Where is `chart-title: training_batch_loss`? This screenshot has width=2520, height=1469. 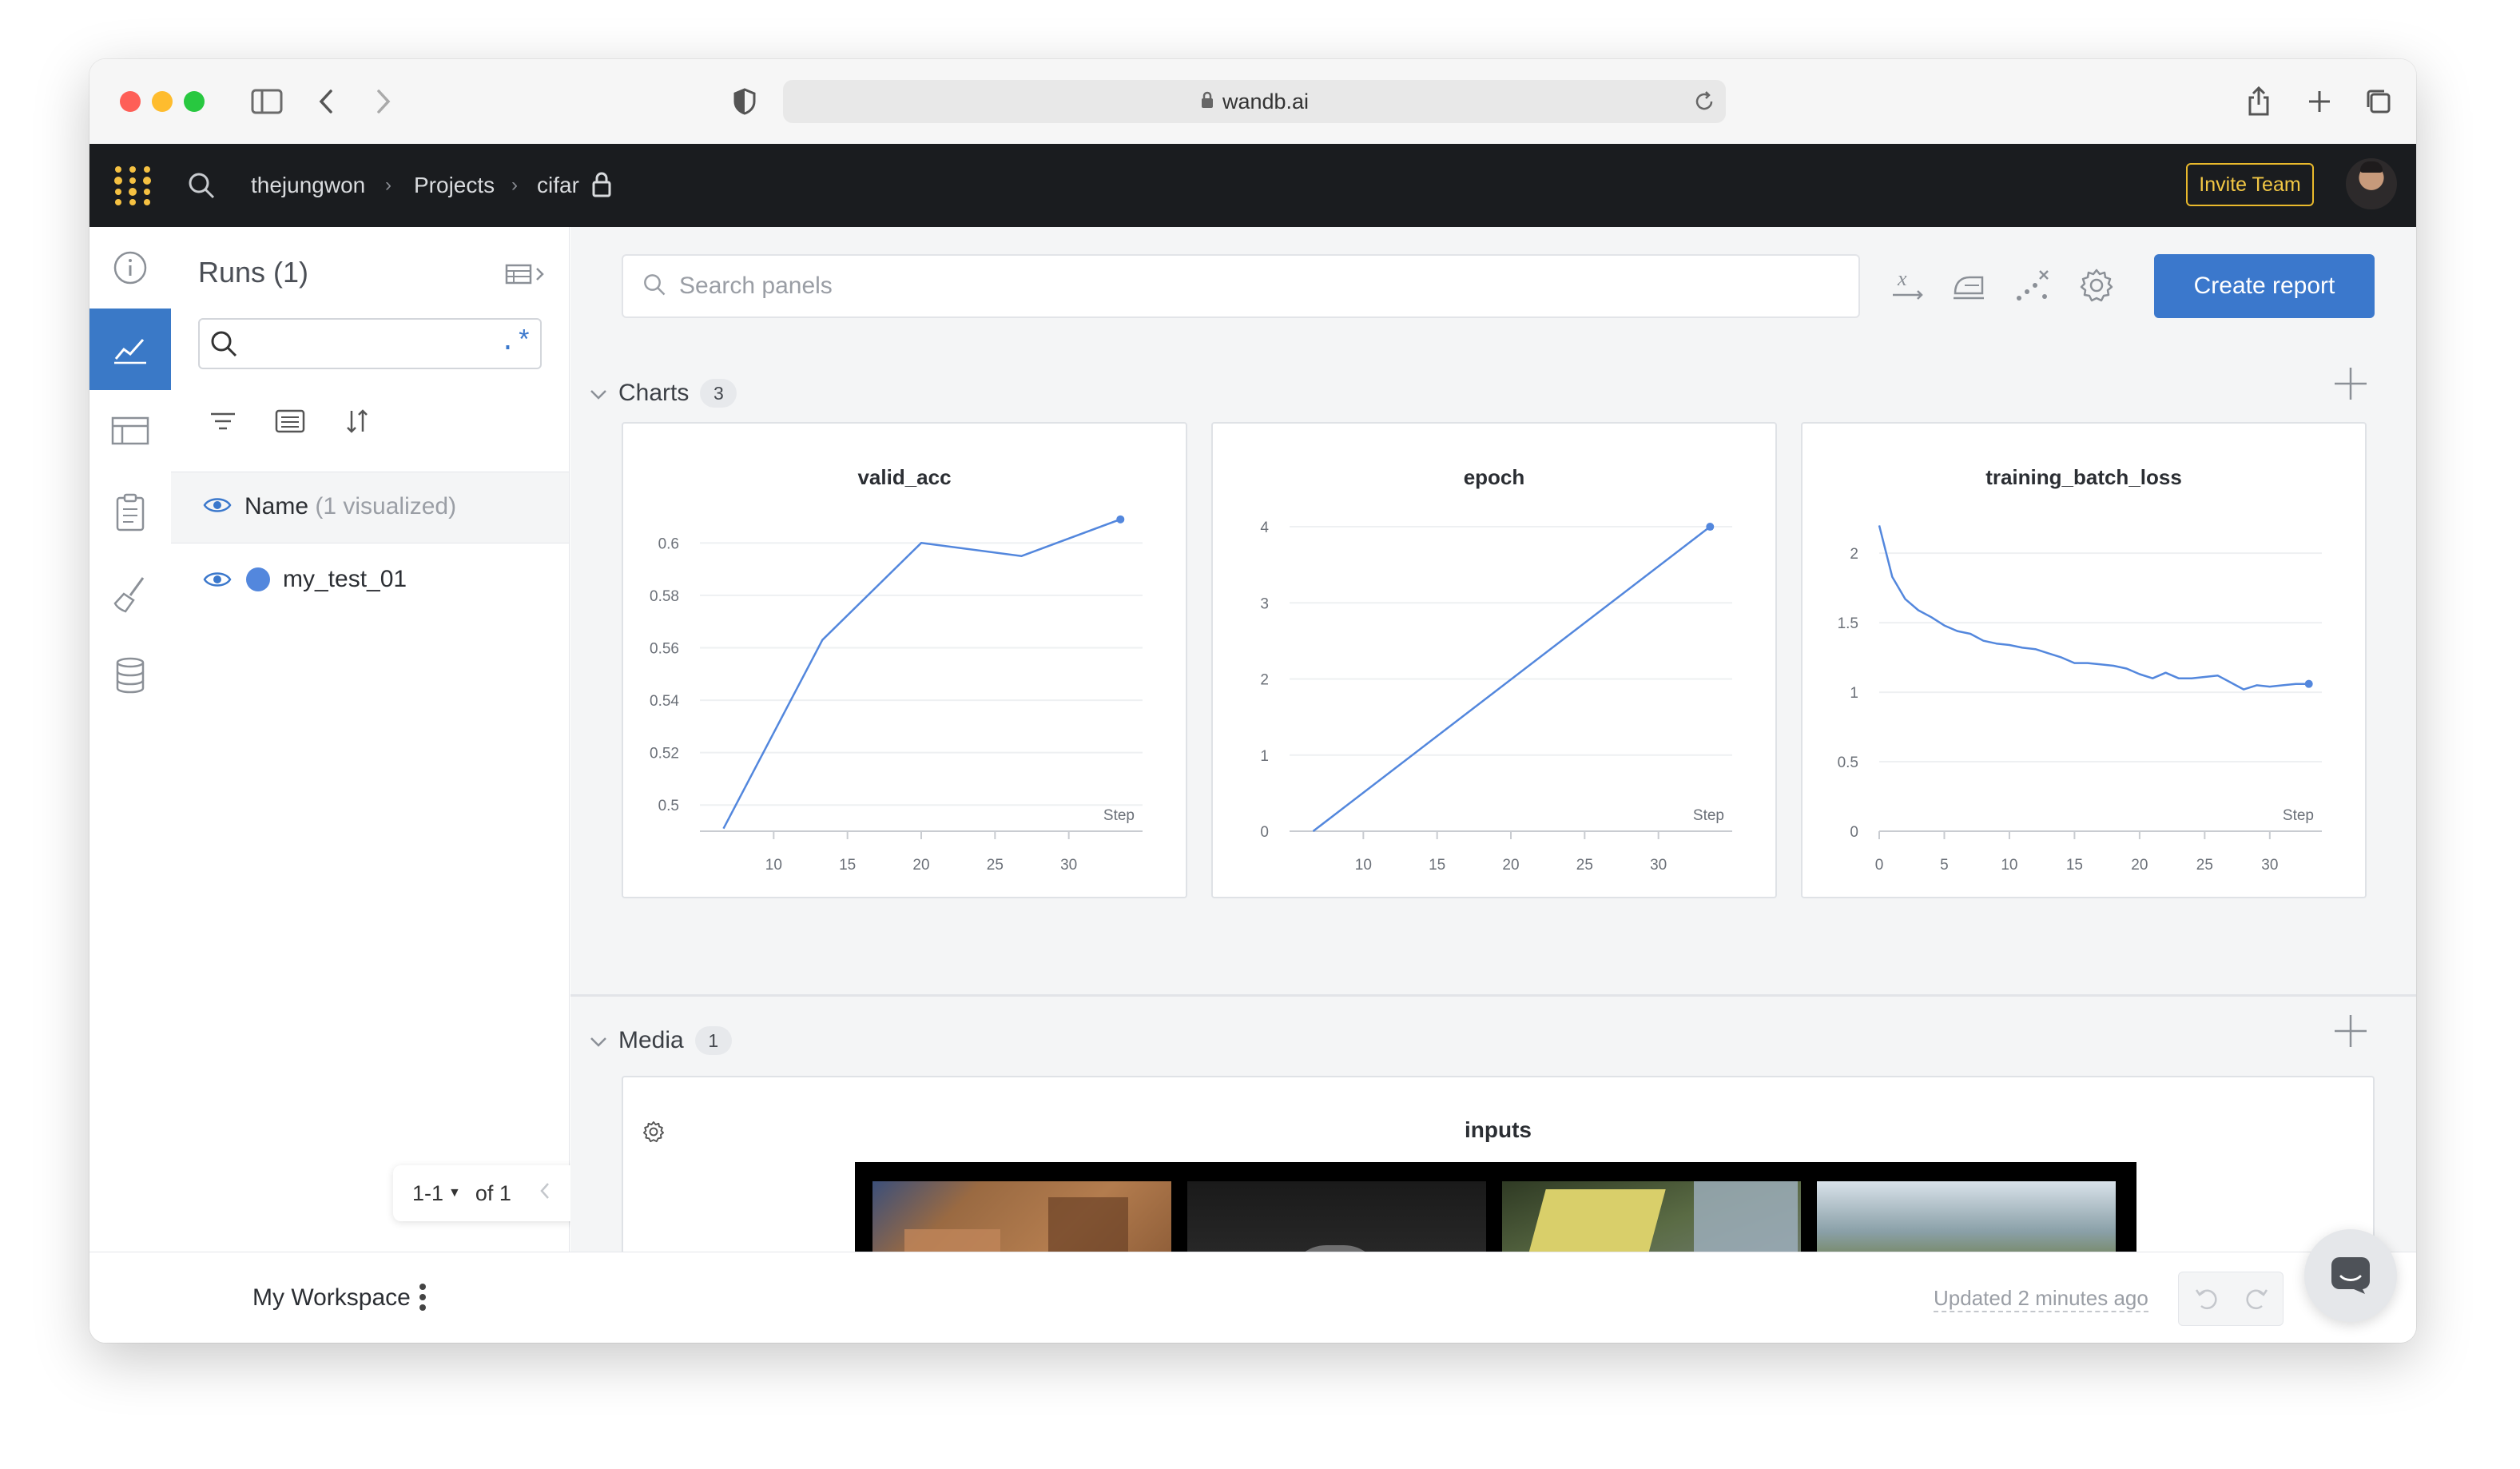
chart-title: training_batch_loss is located at coordinates (2083, 477).